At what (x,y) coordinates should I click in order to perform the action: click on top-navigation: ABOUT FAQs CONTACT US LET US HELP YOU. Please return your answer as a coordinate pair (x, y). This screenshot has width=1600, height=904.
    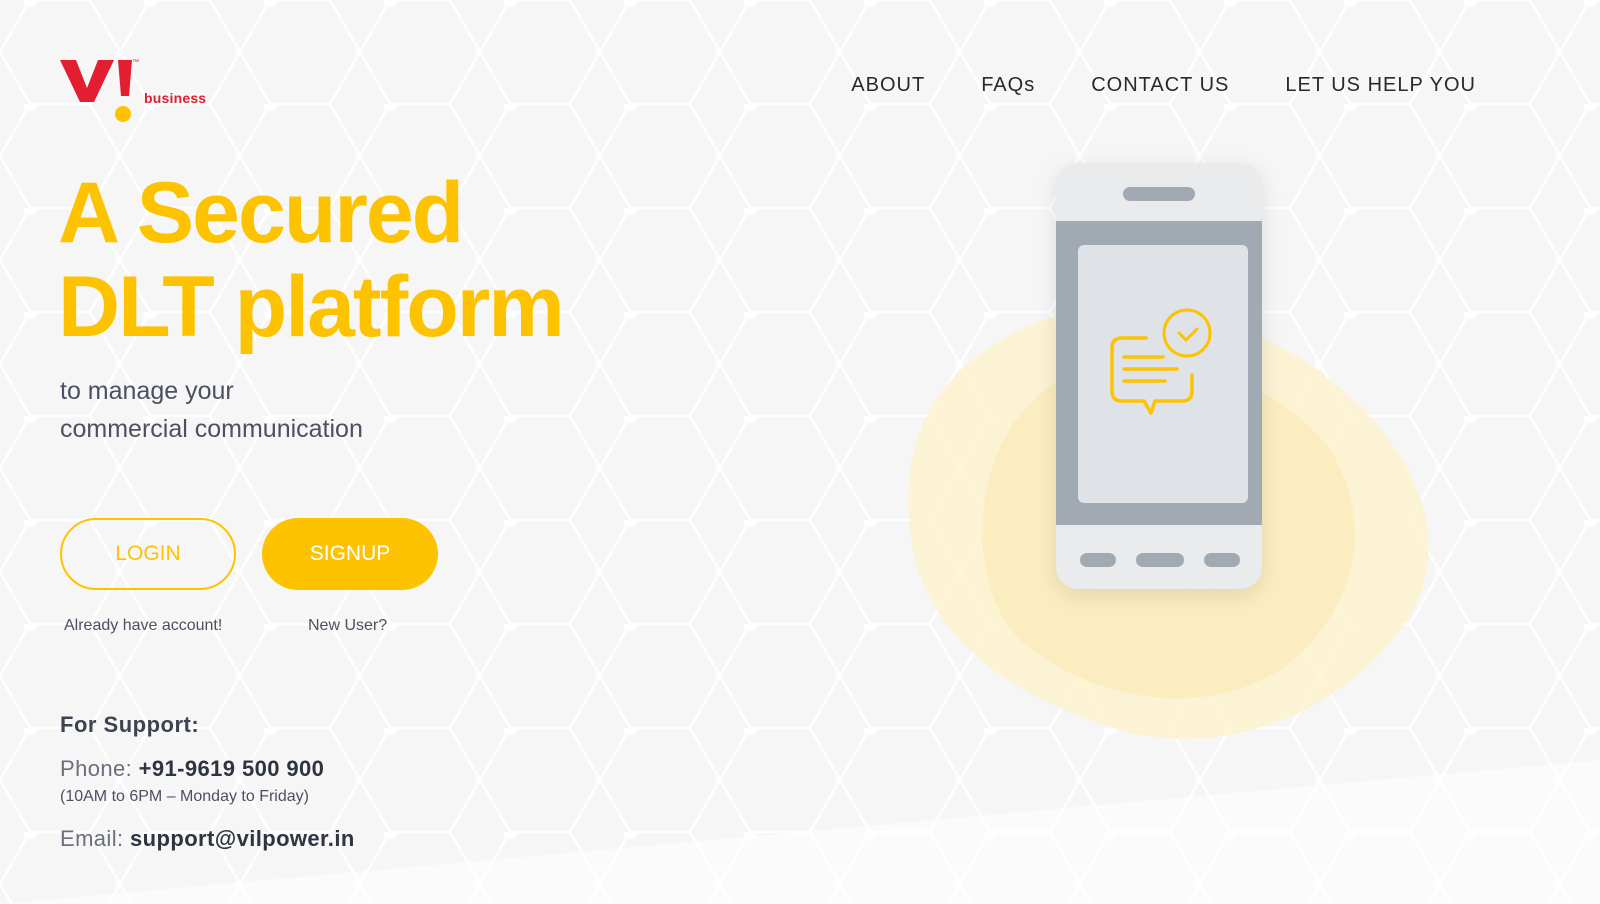
    Looking at the image, I should click on (1163, 85).